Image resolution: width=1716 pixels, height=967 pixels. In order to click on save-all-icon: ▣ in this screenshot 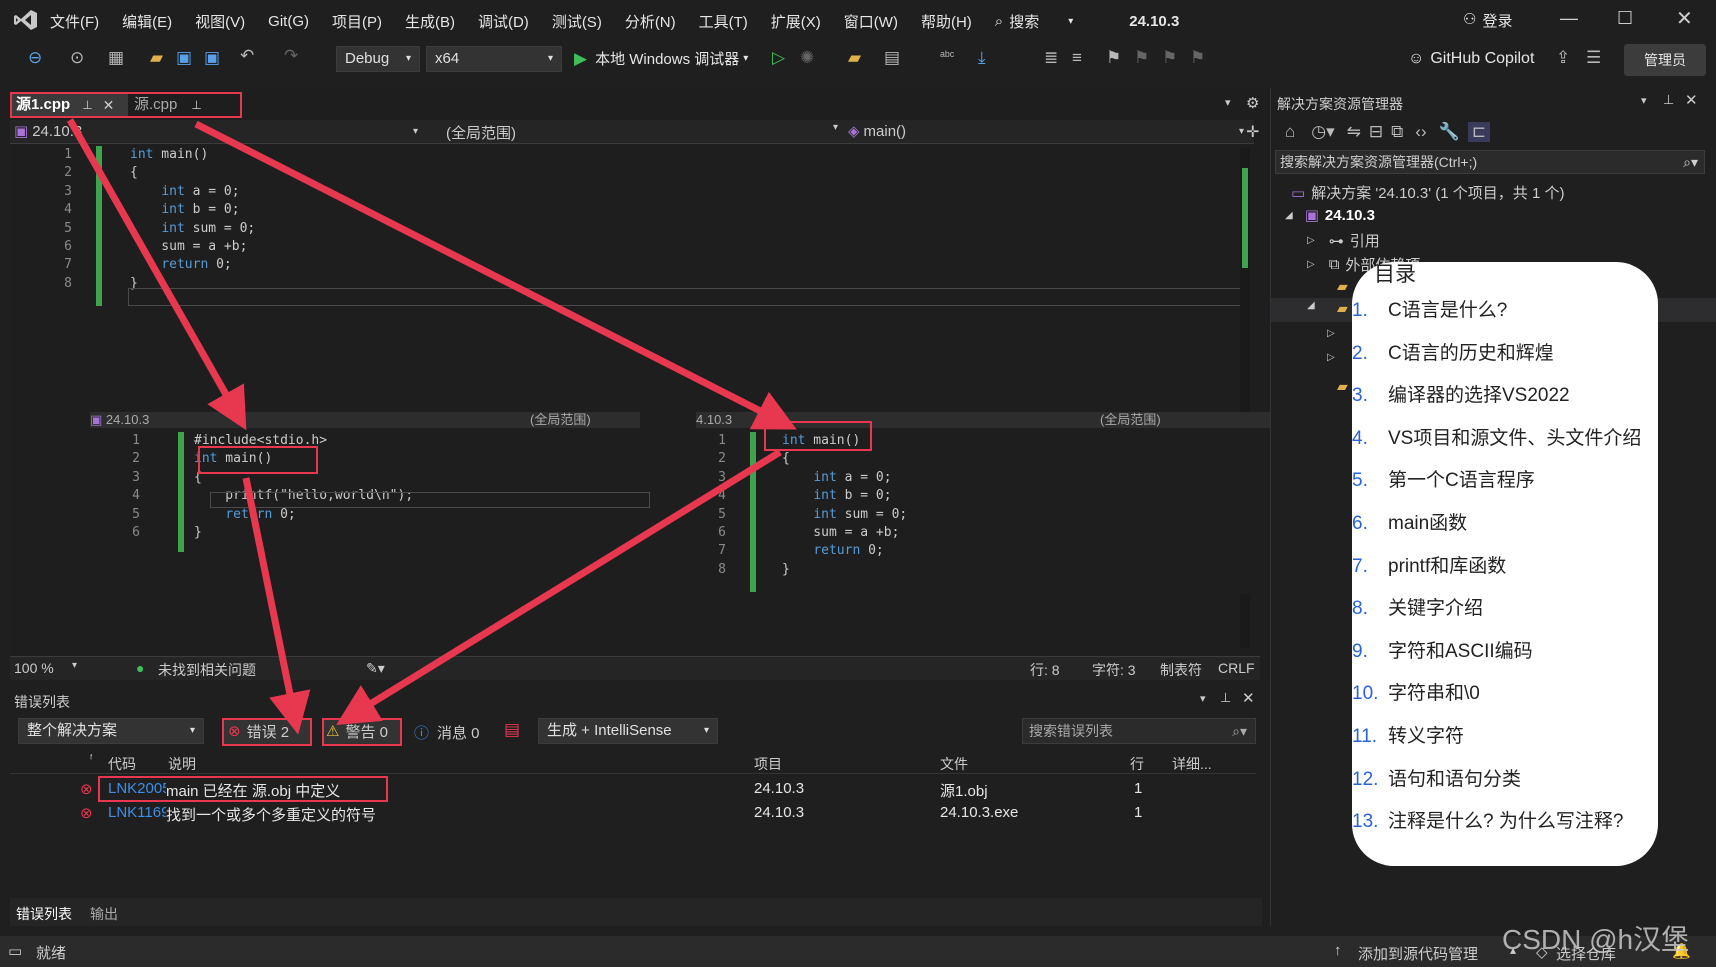, I will do `click(212, 58)`.